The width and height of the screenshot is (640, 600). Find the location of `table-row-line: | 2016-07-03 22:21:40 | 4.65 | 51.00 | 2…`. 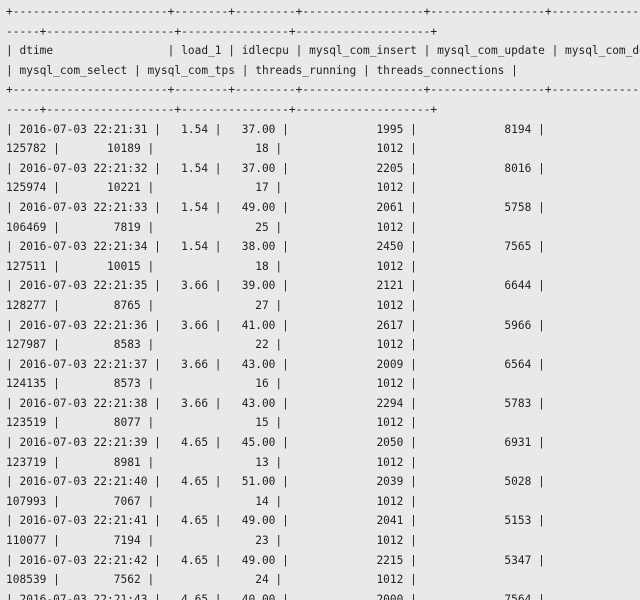

table-row-line: | 2016-07-03 22:21:40 | 4.65 | 51.00 | 2… is located at coordinates (323, 482).